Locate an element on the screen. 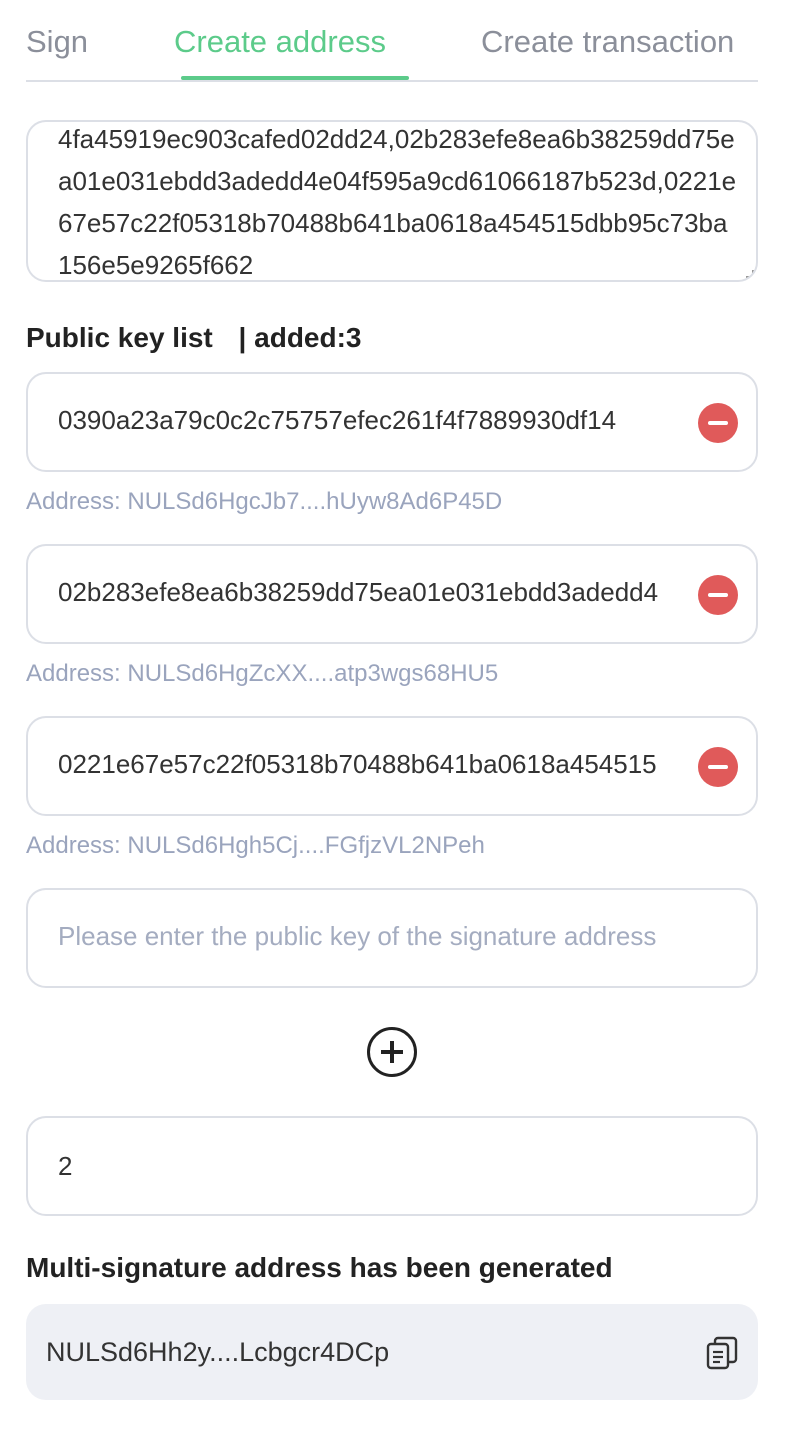 Image resolution: width=788 pixels, height=1440 pixels. tab-create-transaction: Create transaction is located at coordinates (607, 42).